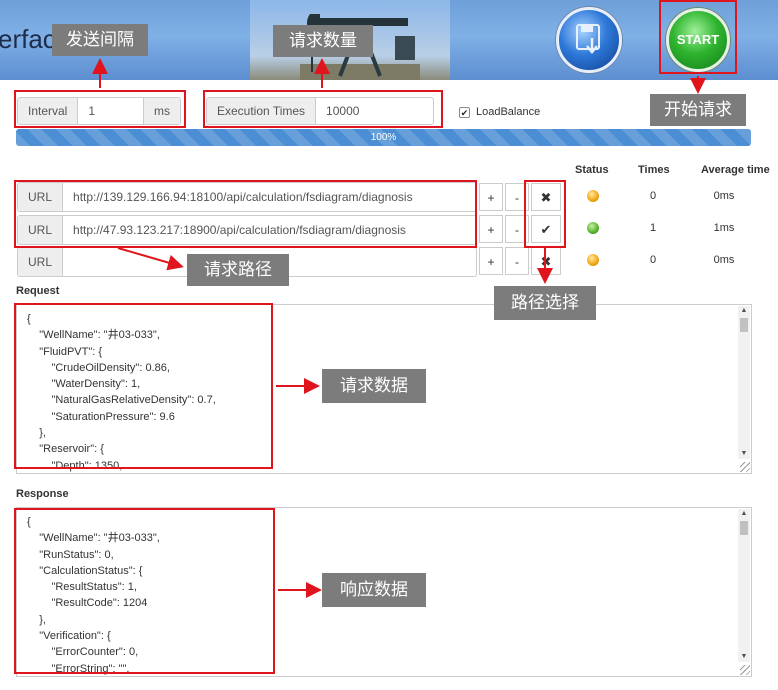 This screenshot has height=690, width=778. Describe the element at coordinates (238, 270) in the screenshot. I see `annotation-request-path: 请求路径` at that location.